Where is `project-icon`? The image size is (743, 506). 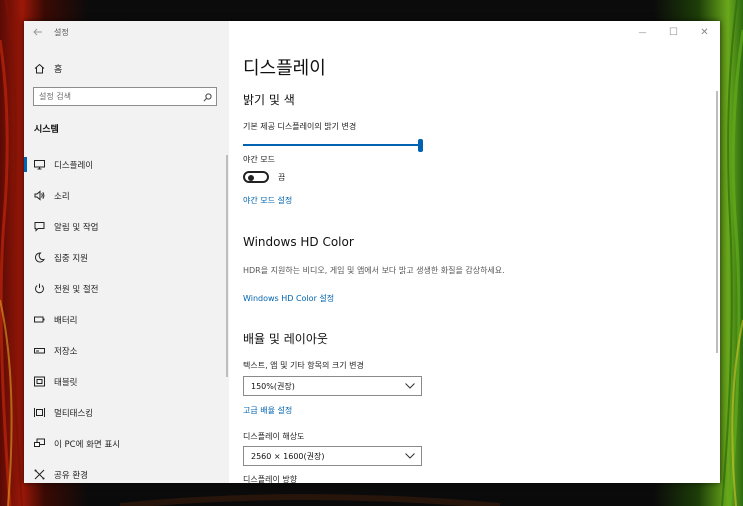 project-icon is located at coordinates (39, 443).